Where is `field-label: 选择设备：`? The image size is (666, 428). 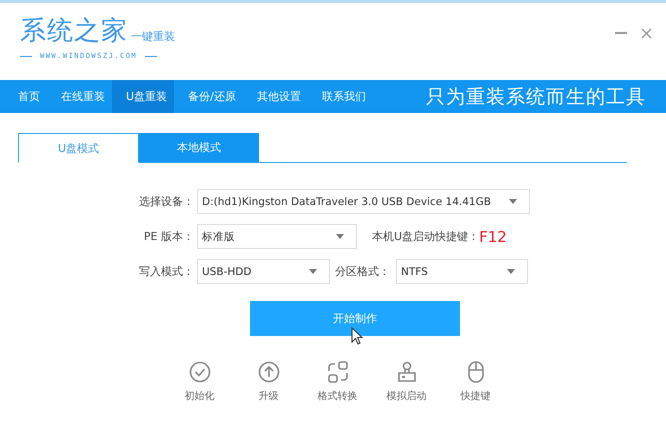
field-label: 选择设备： is located at coordinates (166, 201).